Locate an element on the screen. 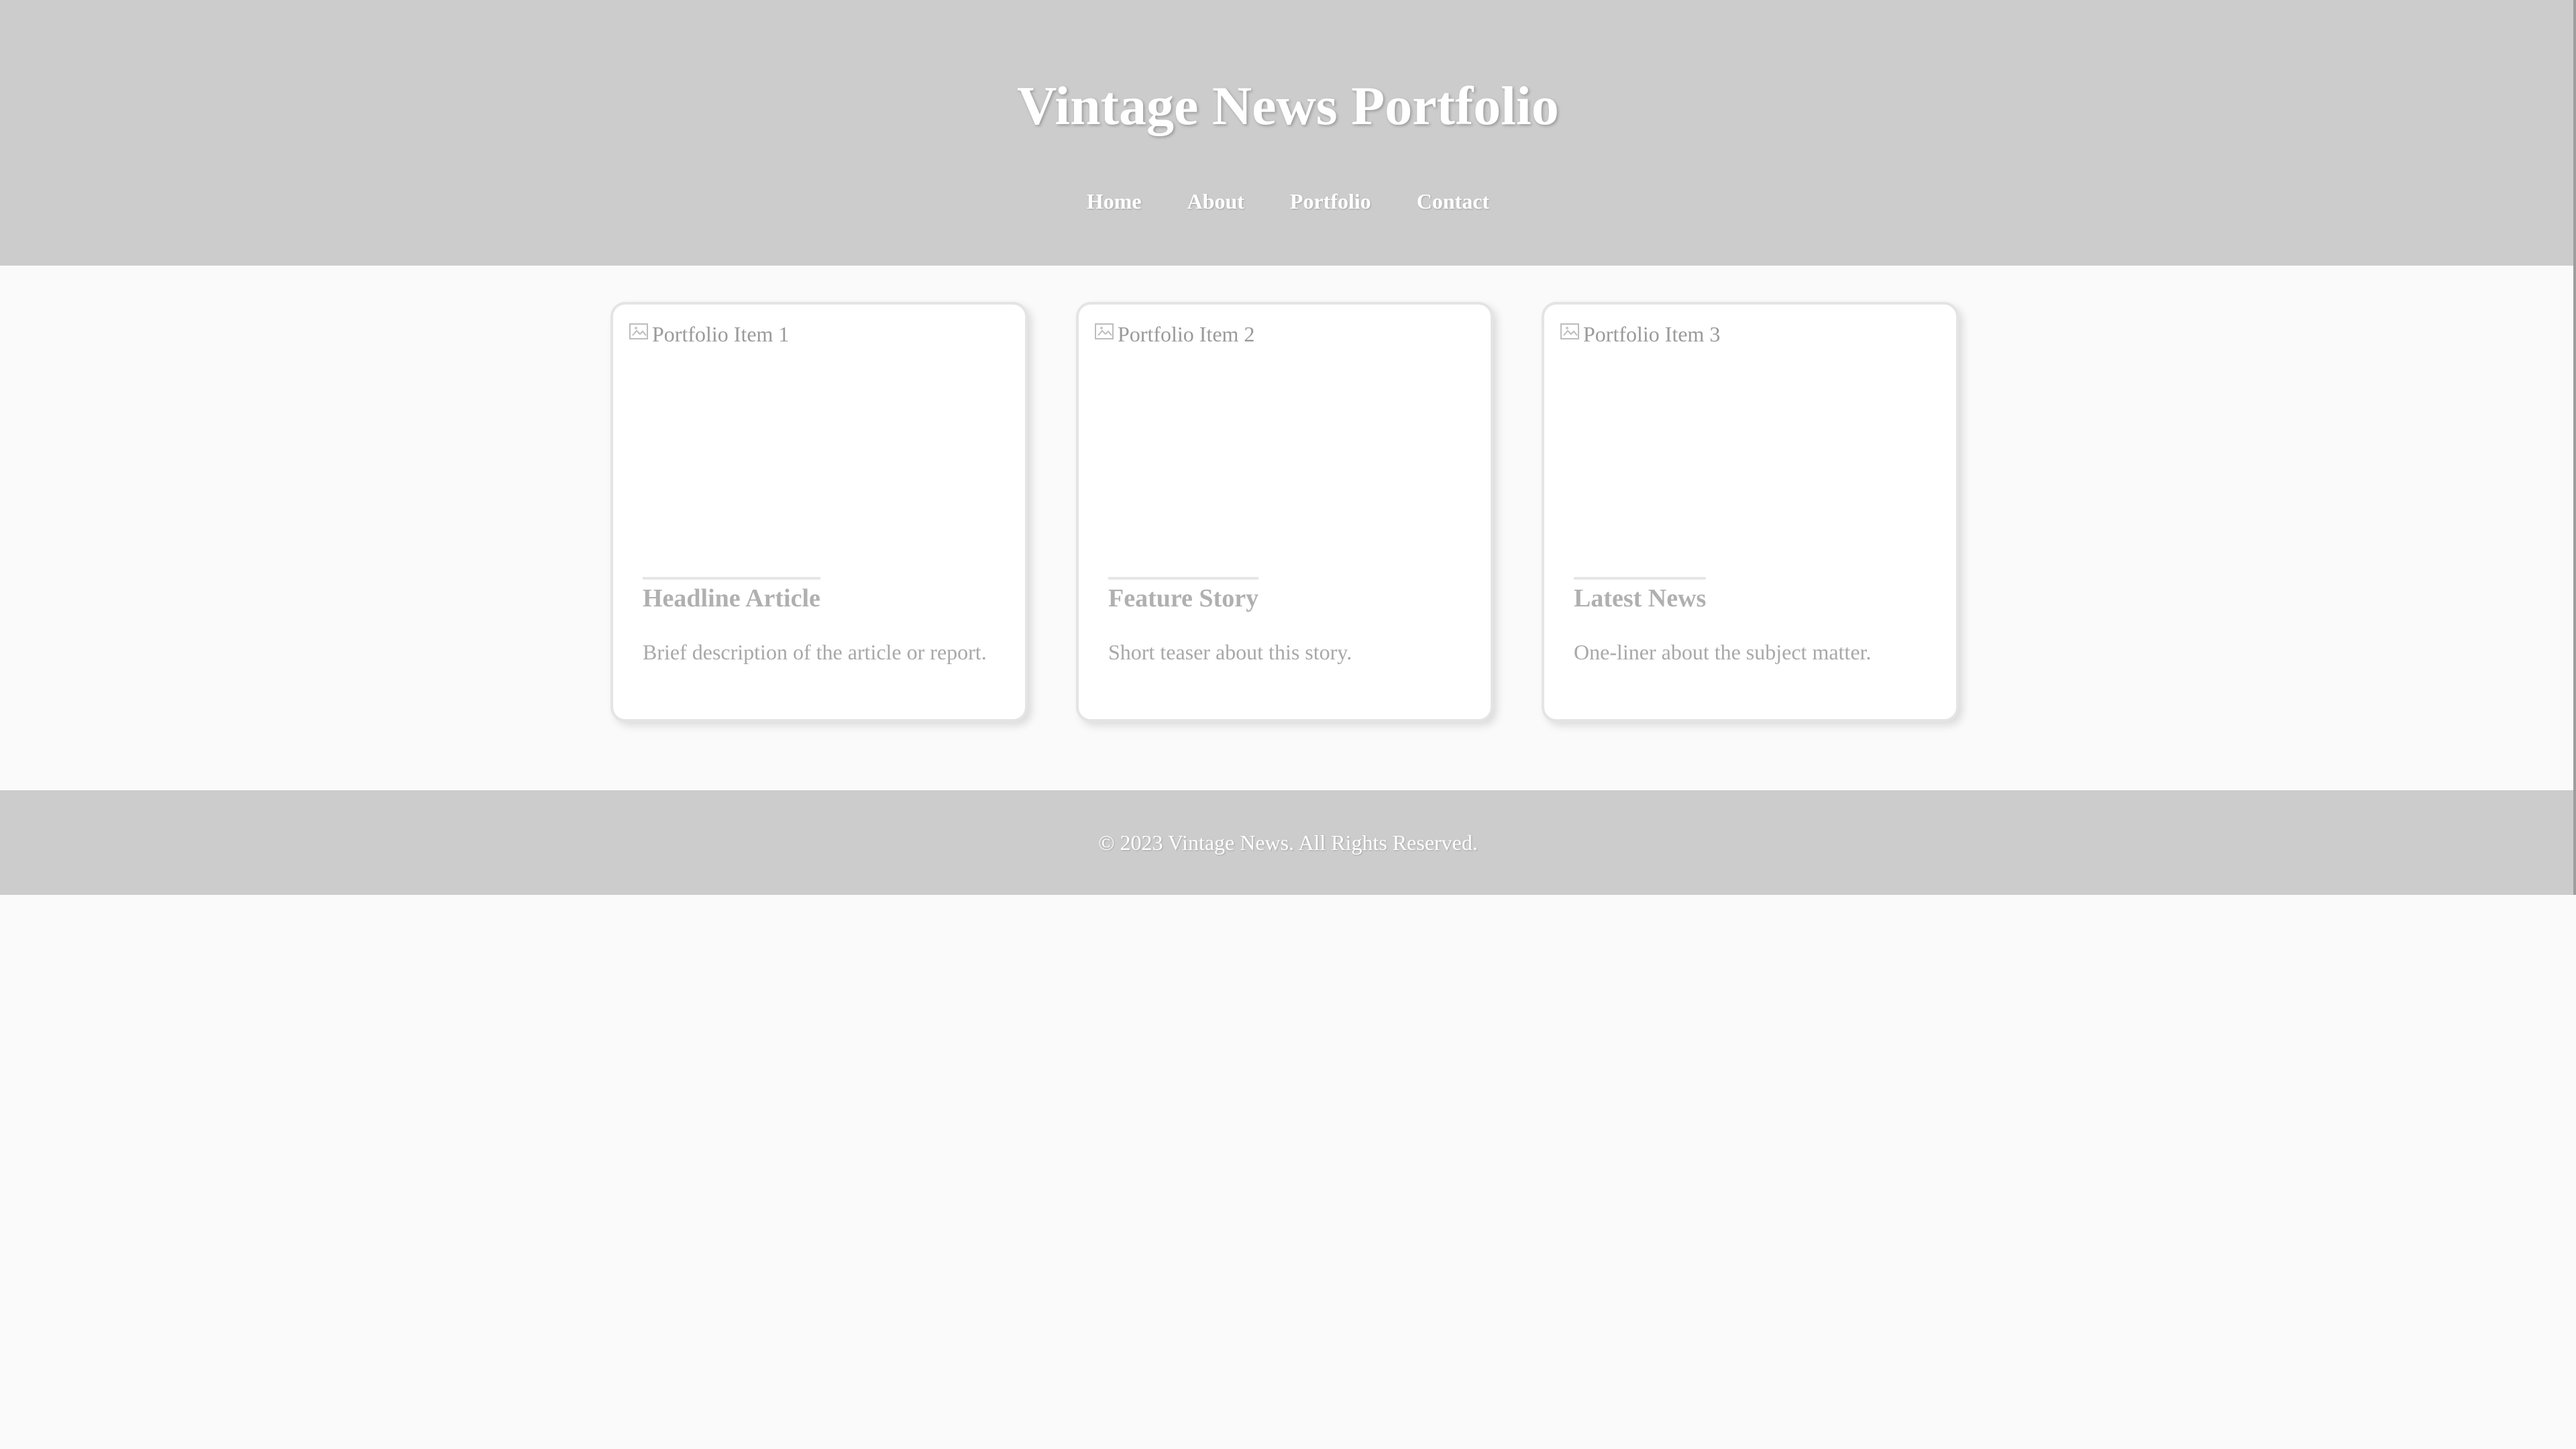 This screenshot has height=1449, width=2576. card-title: Feature Story is located at coordinates (1183, 597).